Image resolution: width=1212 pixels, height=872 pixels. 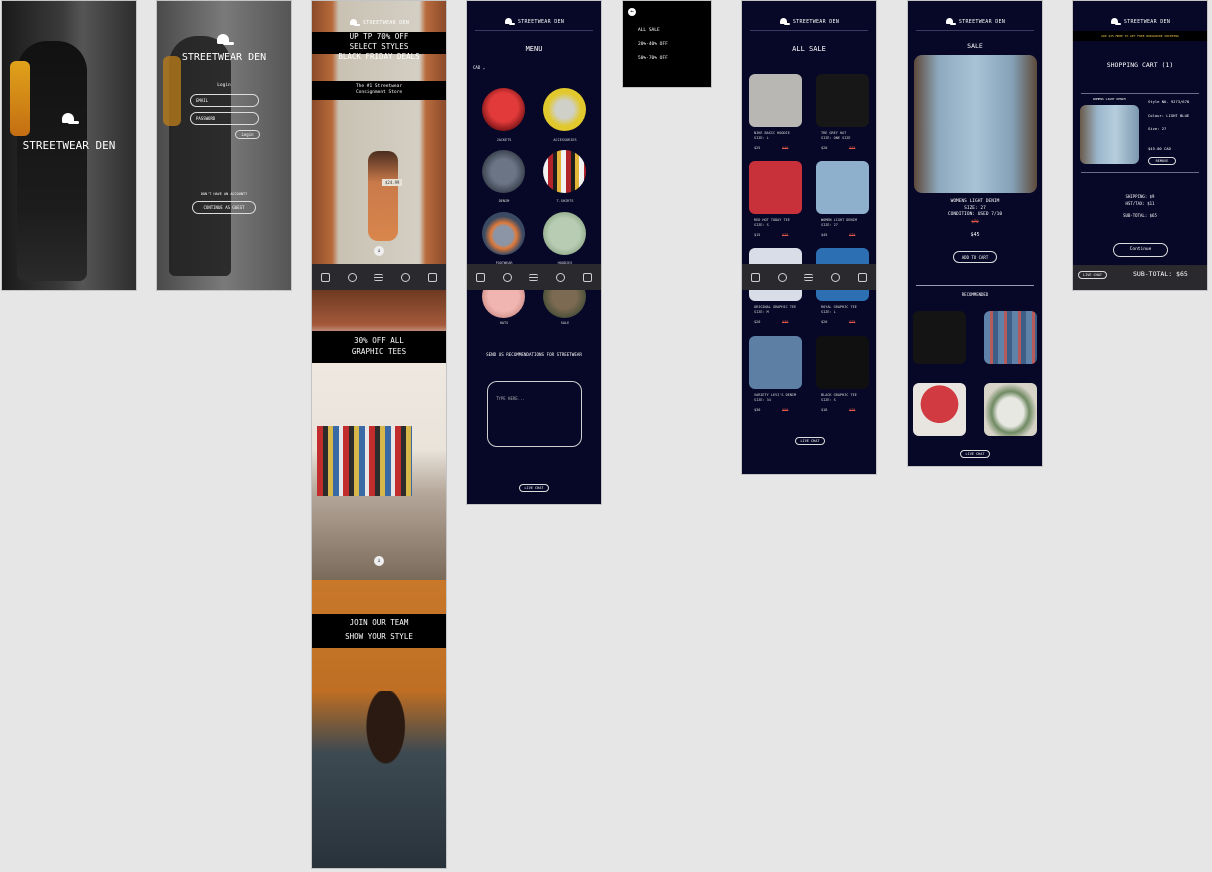 I want to click on join-team-banner: JOIN OUR TEAM SHOW YOUR STYLE, so click(x=379, y=631).